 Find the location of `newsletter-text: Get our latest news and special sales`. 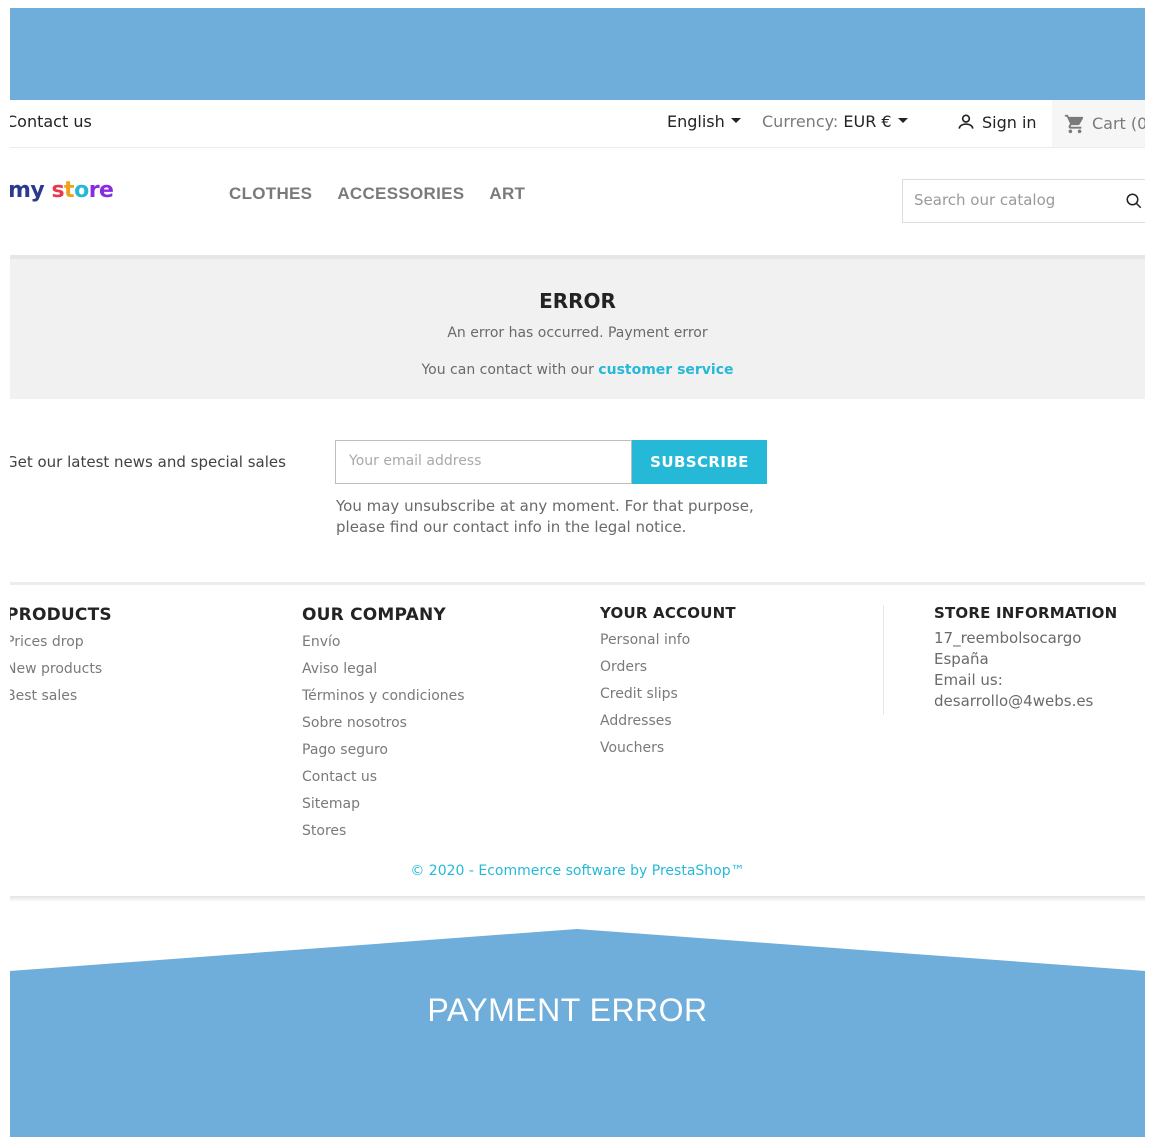

newsletter-text: Get our latest news and special sales is located at coordinates (148, 462).